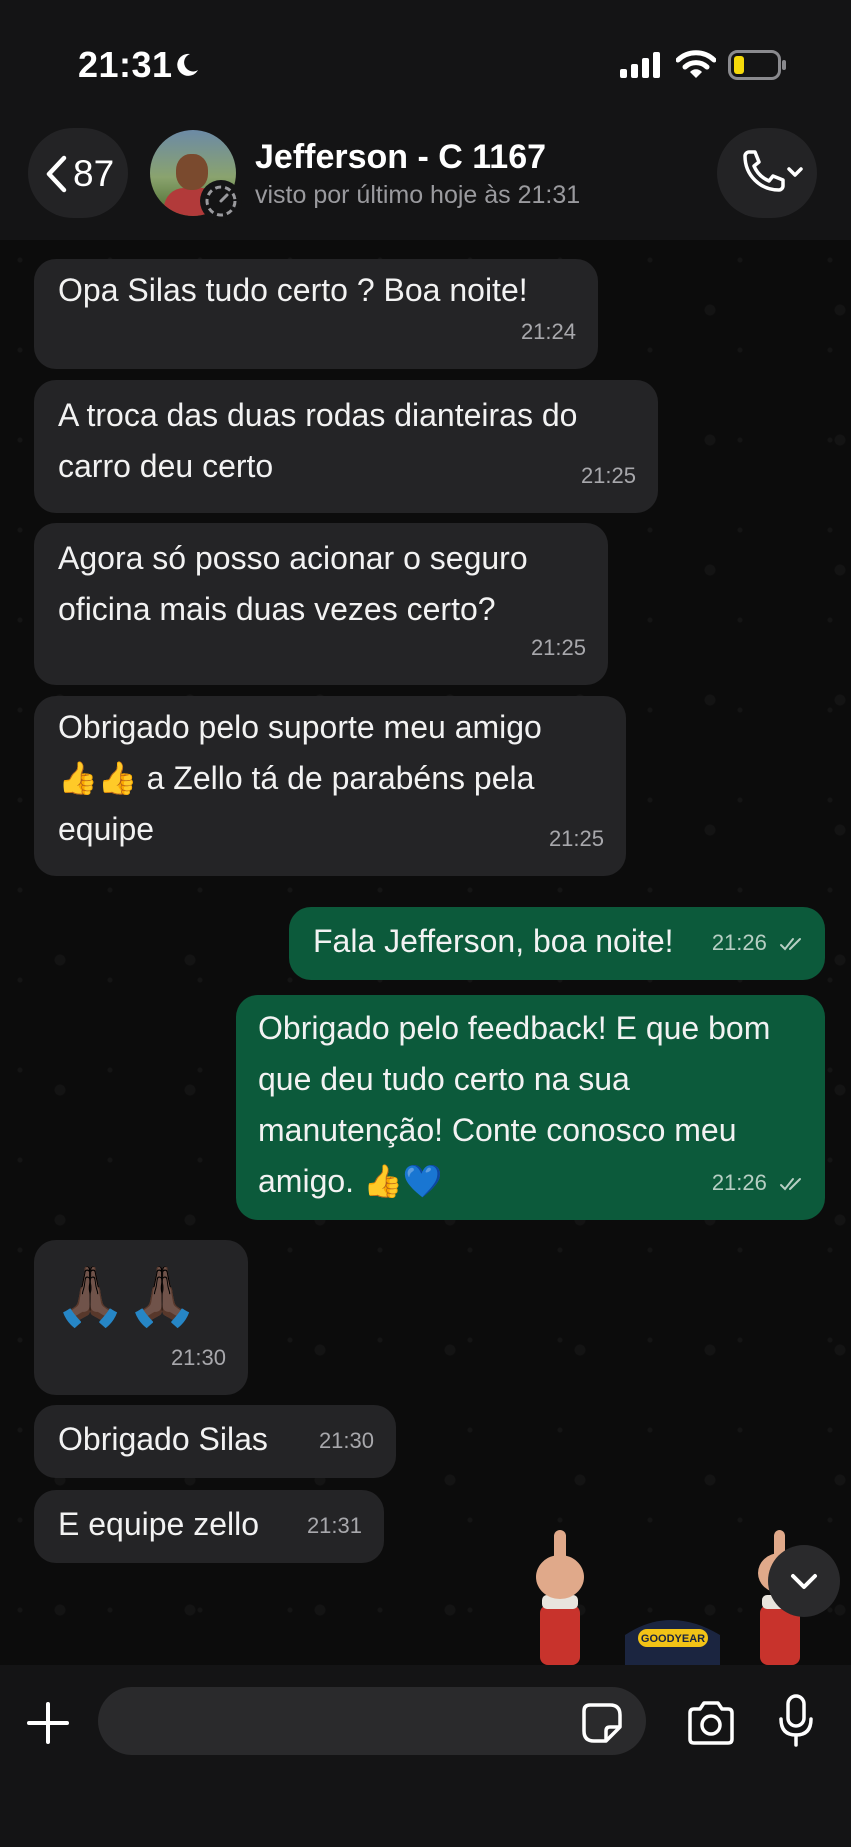  Describe the element at coordinates (125, 64) in the screenshot. I see `status-time: 21:31` at that location.